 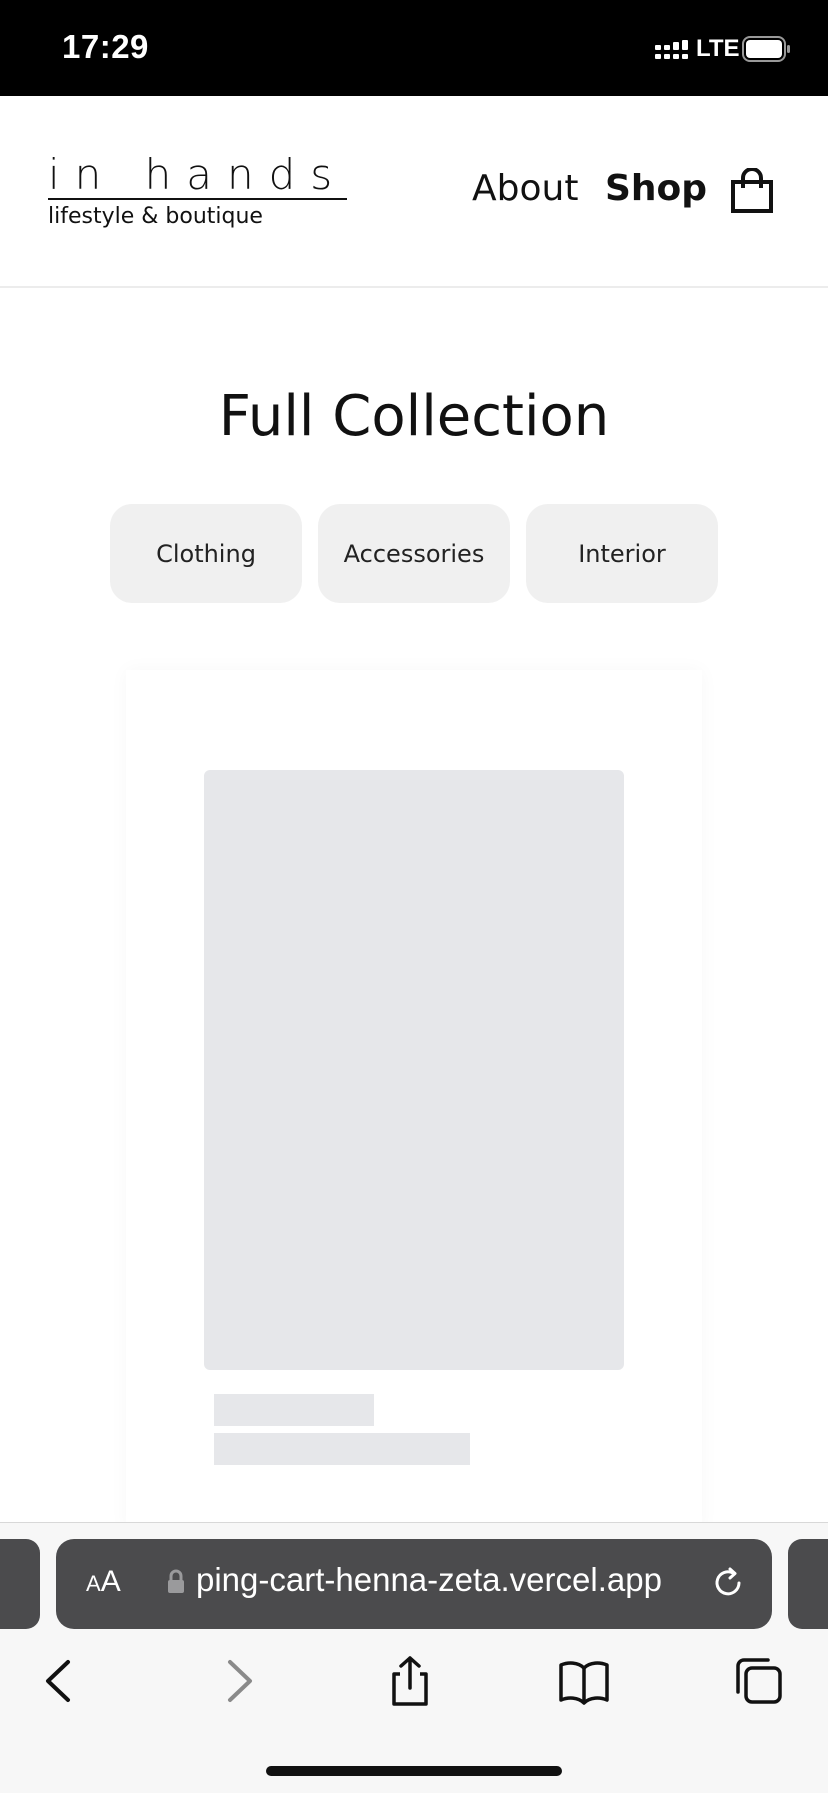 I want to click on text-size-button: AA, so click(x=103, y=1582).